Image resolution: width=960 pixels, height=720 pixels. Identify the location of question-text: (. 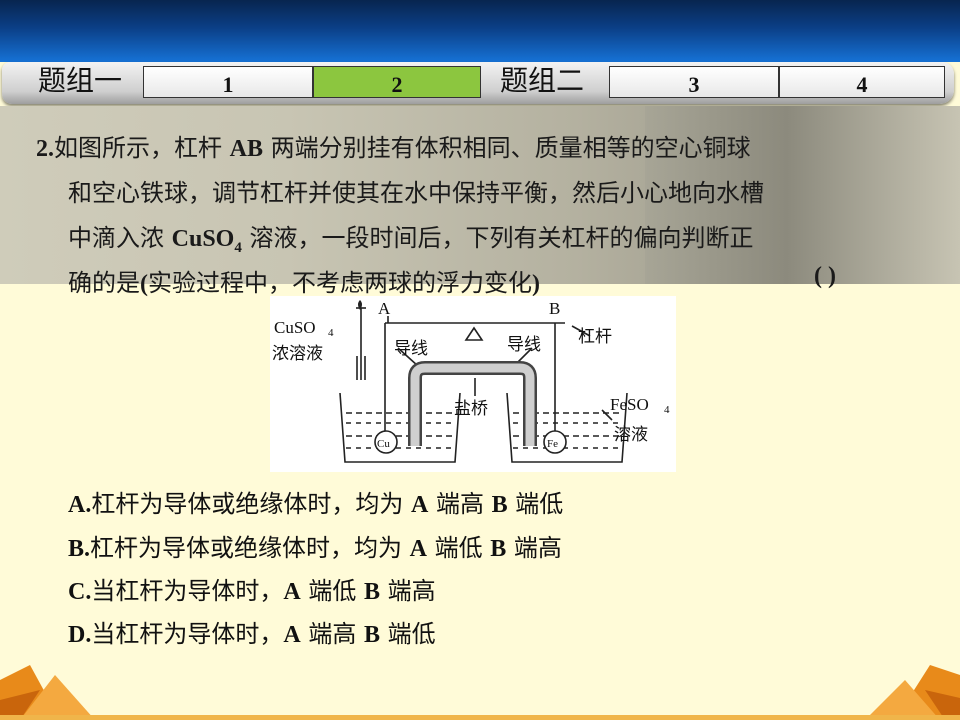
(144, 284).